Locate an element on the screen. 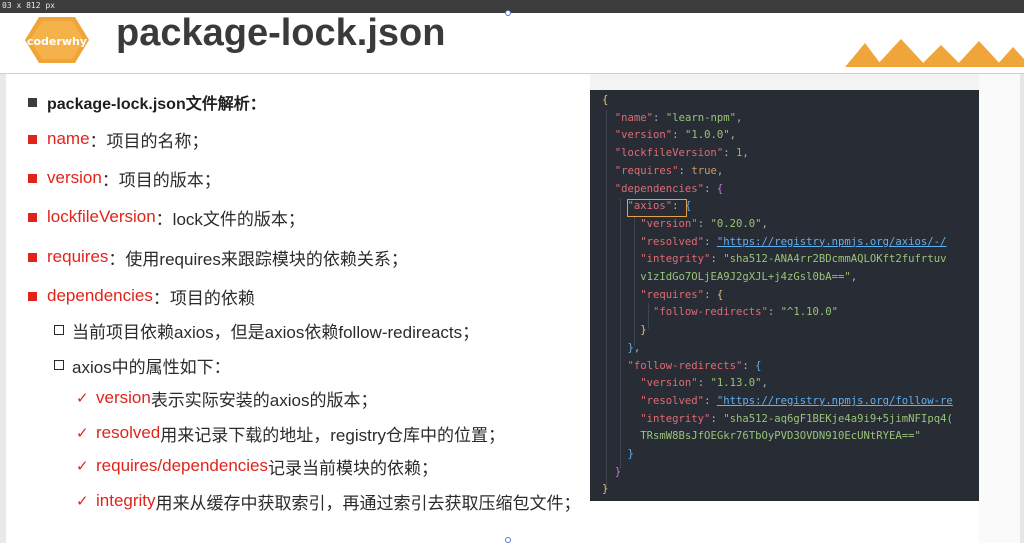 This screenshot has width=1024, height=543. code-value: true is located at coordinates (704, 170).